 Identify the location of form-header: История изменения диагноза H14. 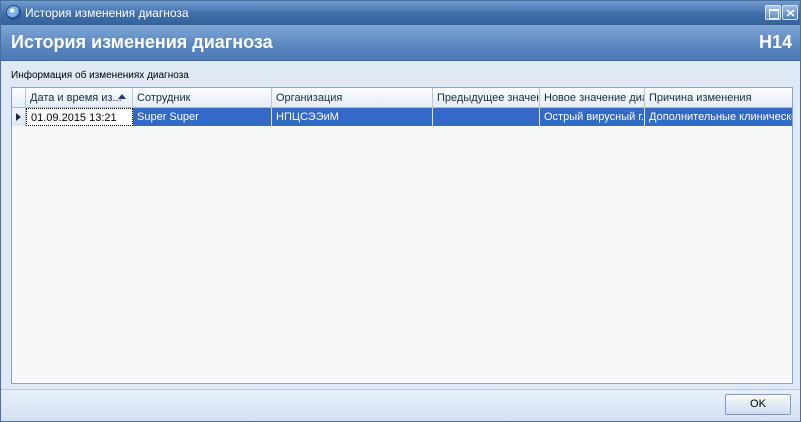
(400, 43).